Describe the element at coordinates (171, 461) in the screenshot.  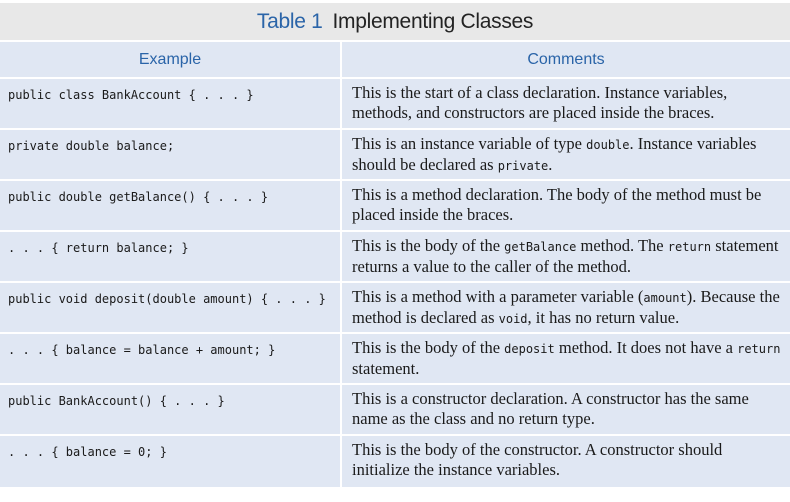
I see `example-code-cell: . . . { balance = 0; }` at that location.